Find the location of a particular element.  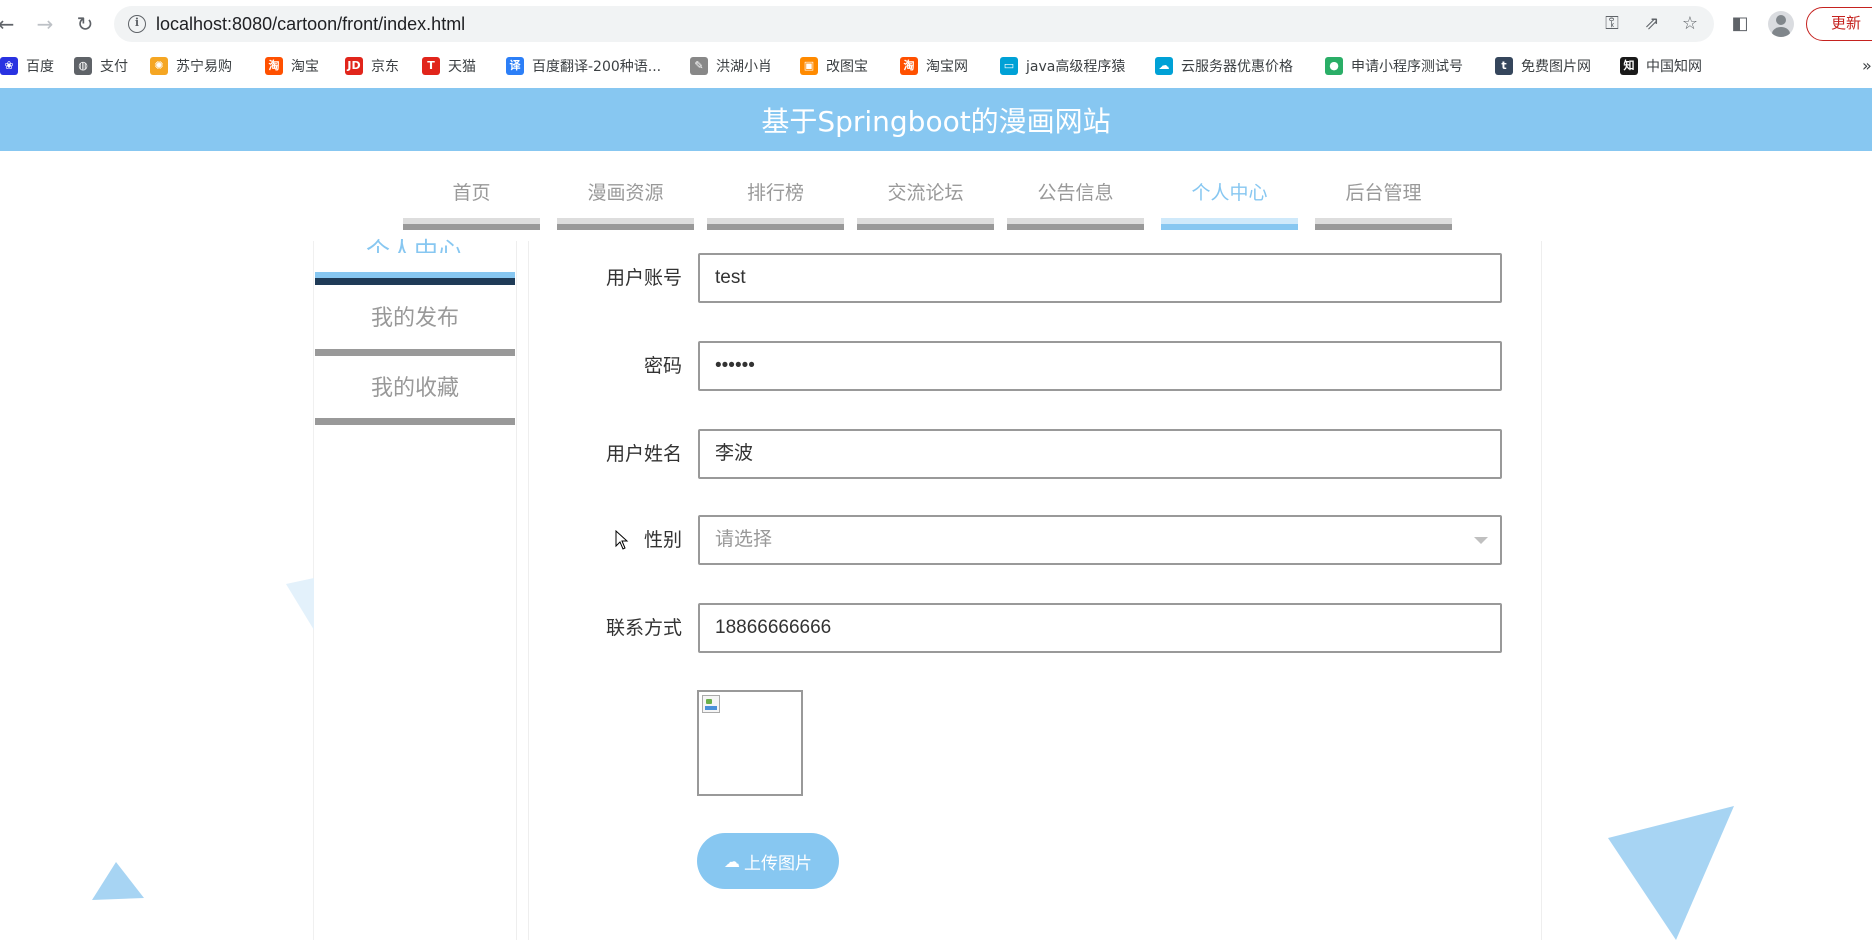

phone-input: 18866666666 is located at coordinates (1100, 628).